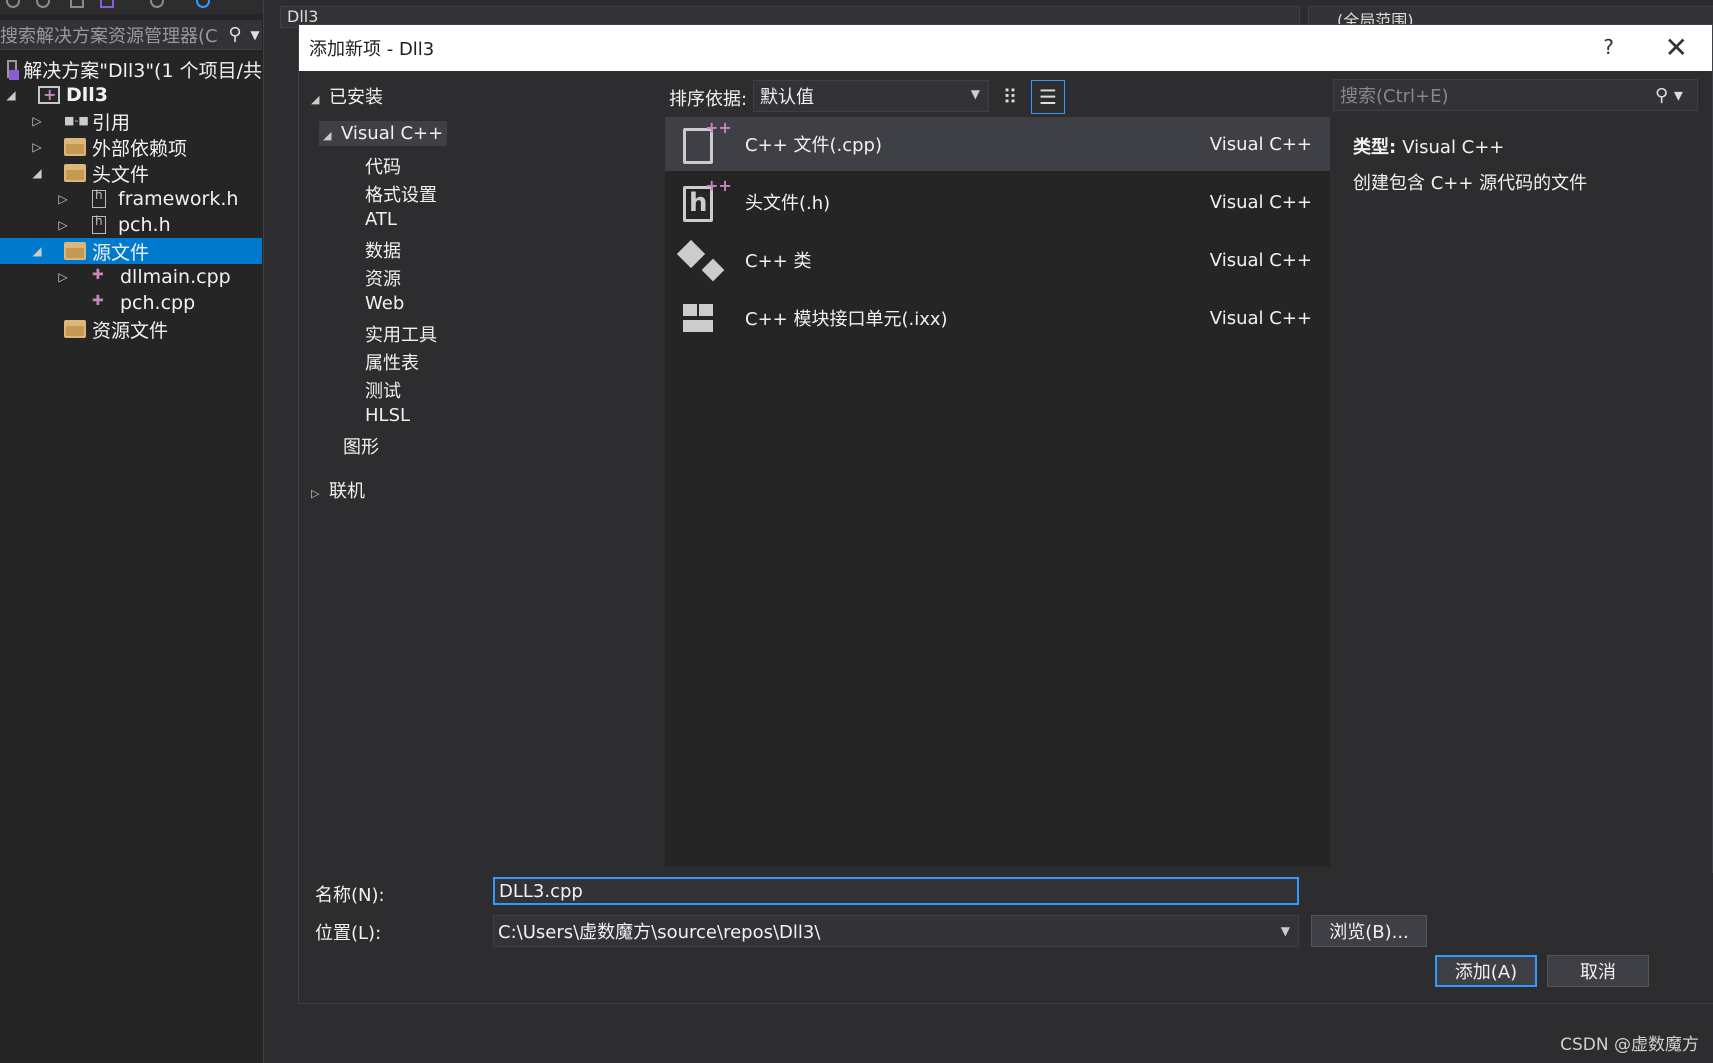  I want to click on back-icon, so click(13, 4).